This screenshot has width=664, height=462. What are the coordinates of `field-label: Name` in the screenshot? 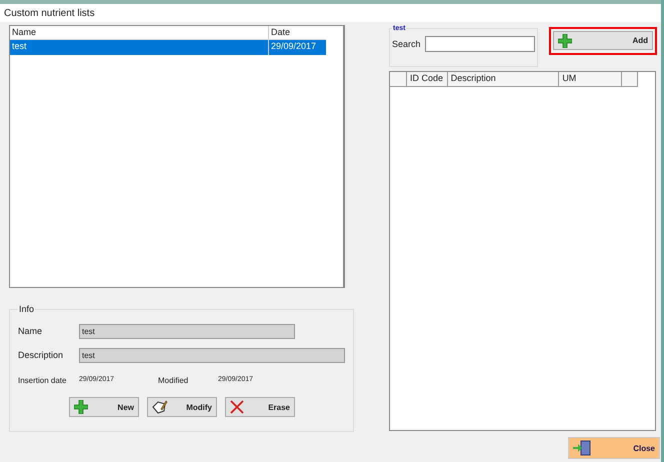 It's located at (31, 331).